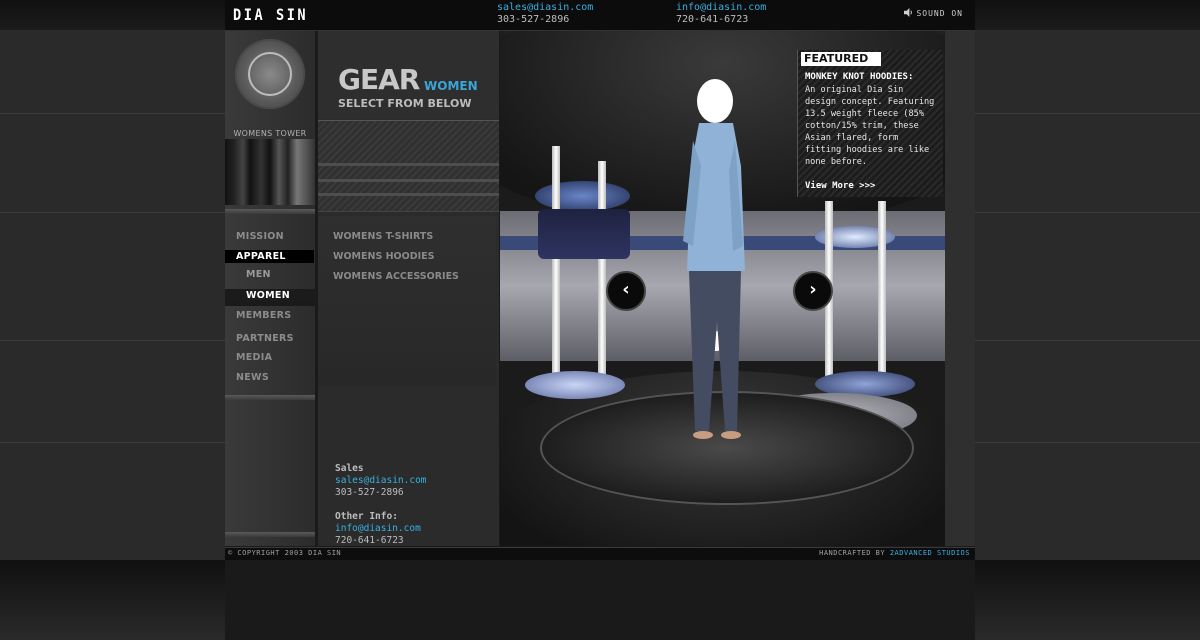  What do you see at coordinates (269, 256) in the screenshot?
I see `nav-apparel: APPAREL` at bounding box center [269, 256].